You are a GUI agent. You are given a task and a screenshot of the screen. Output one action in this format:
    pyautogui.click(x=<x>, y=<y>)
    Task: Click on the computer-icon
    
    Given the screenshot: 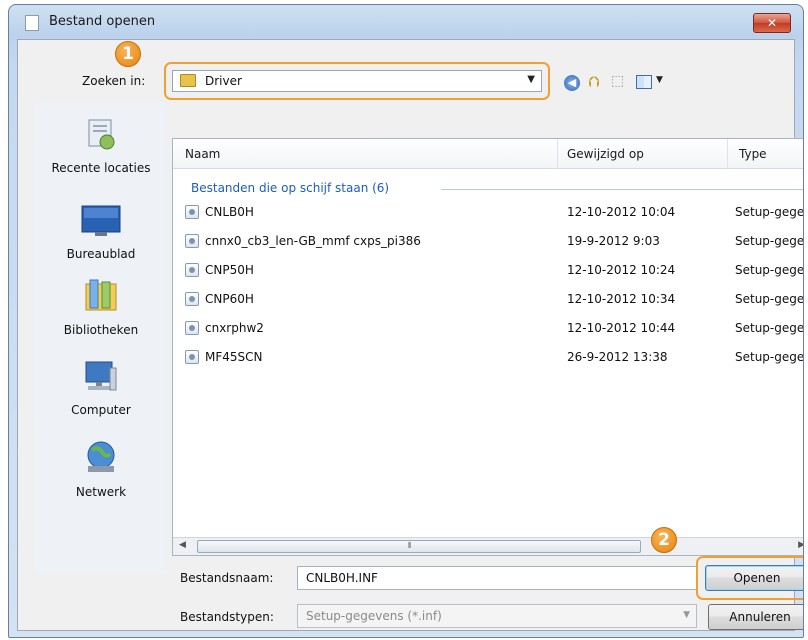 What is the action you would take?
    pyautogui.click(x=101, y=377)
    